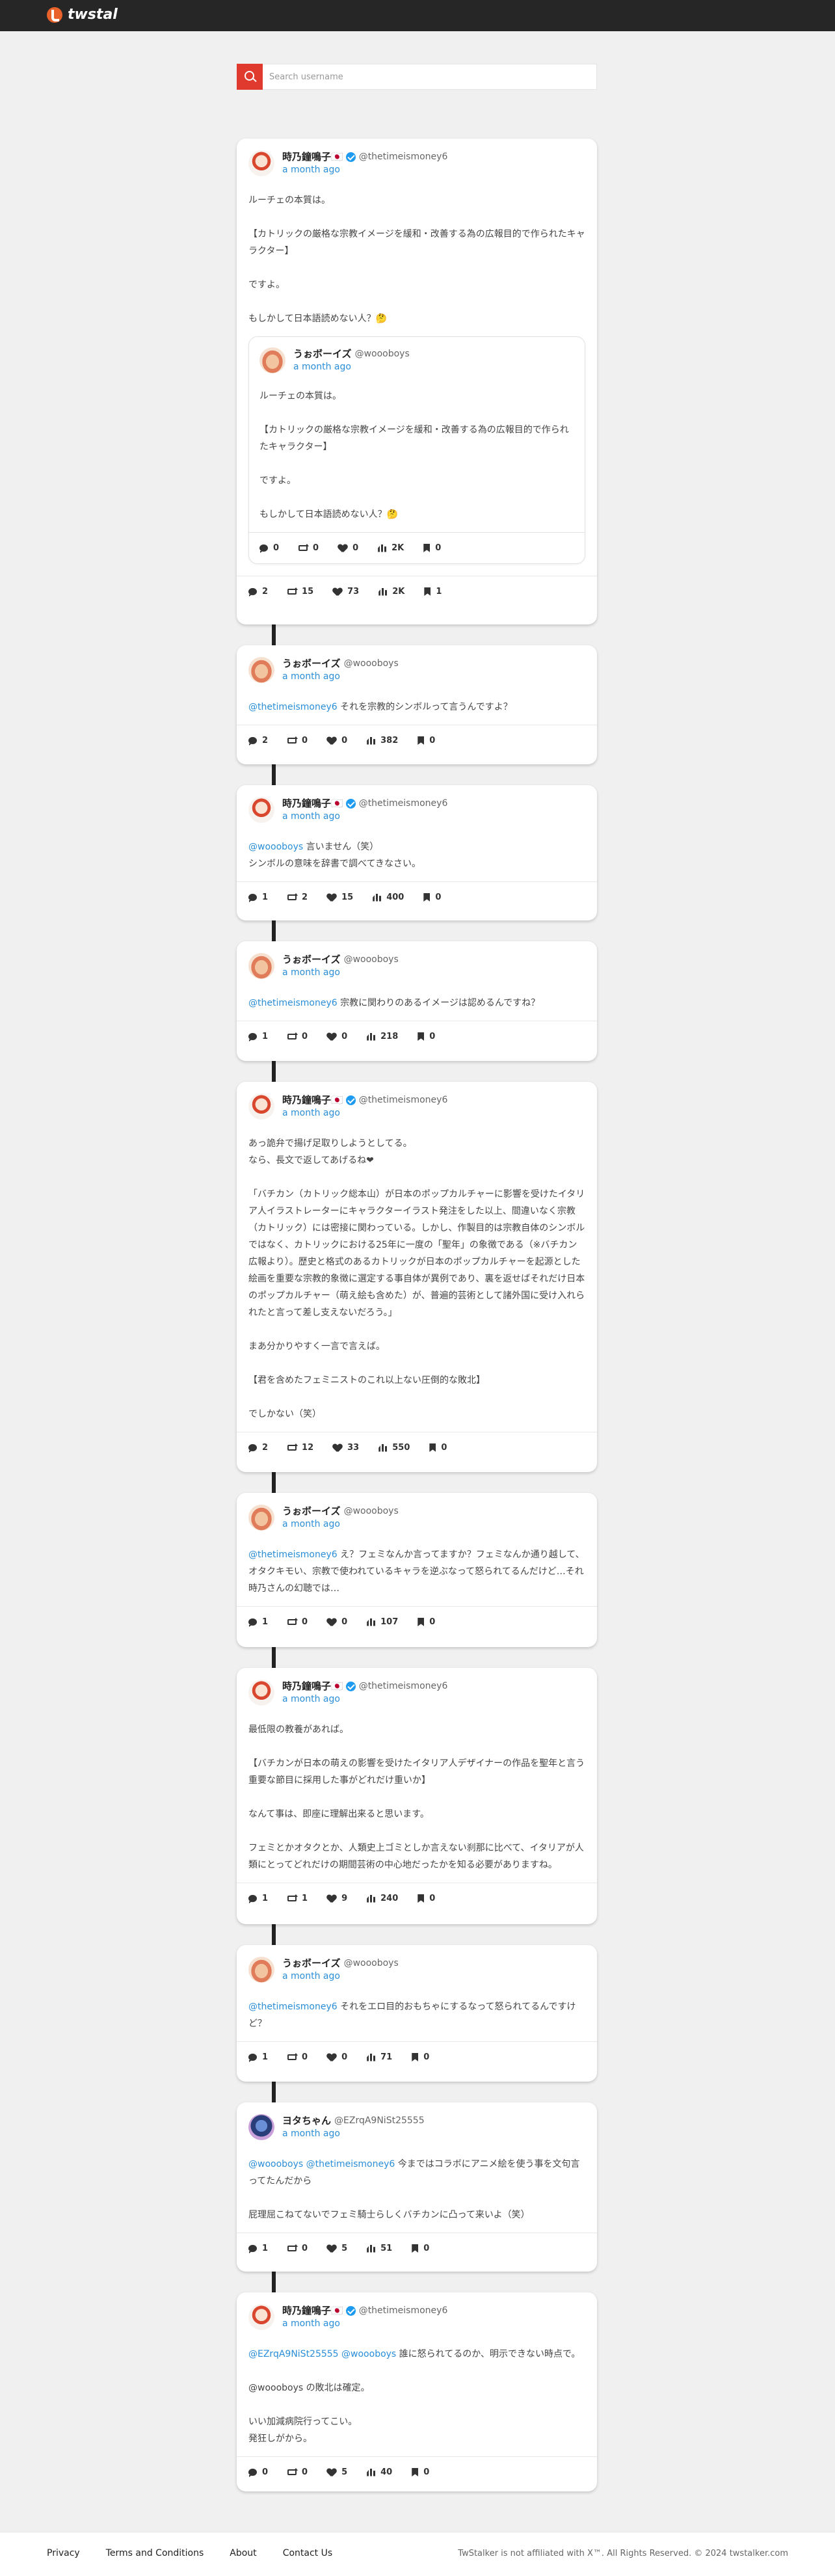 This screenshot has height=2576, width=835. Describe the element at coordinates (391, 592) in the screenshot. I see `view-count: 2K` at that location.